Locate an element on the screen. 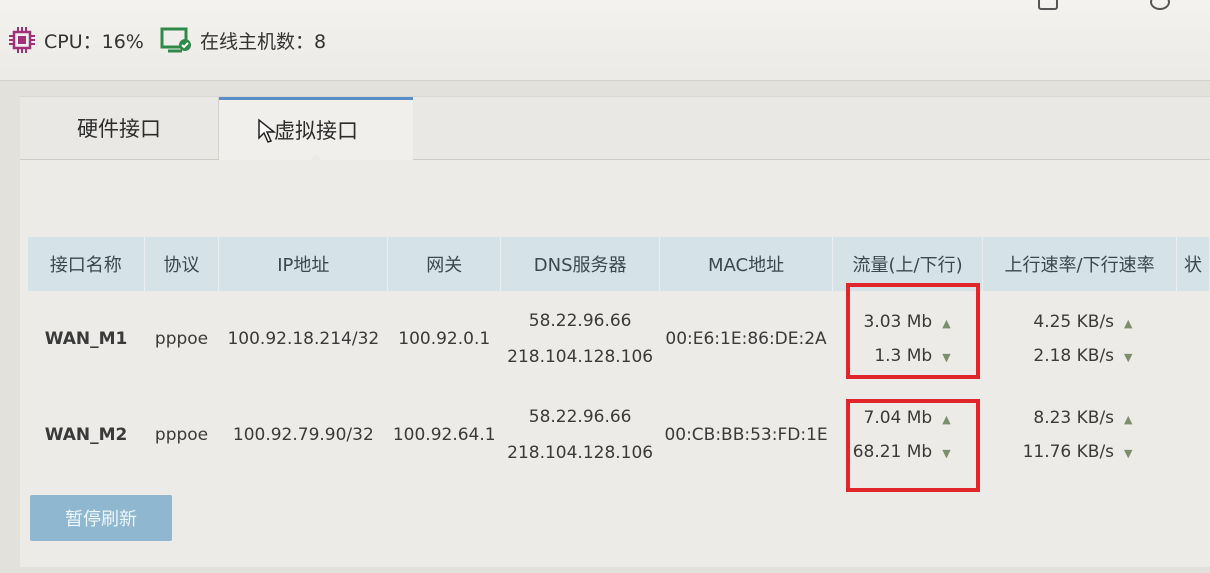 This screenshot has width=1210, height=573. rate-cell: 8.23 KB/s ▲ 11.76 KB/s ▼ is located at coordinates (1080, 435).